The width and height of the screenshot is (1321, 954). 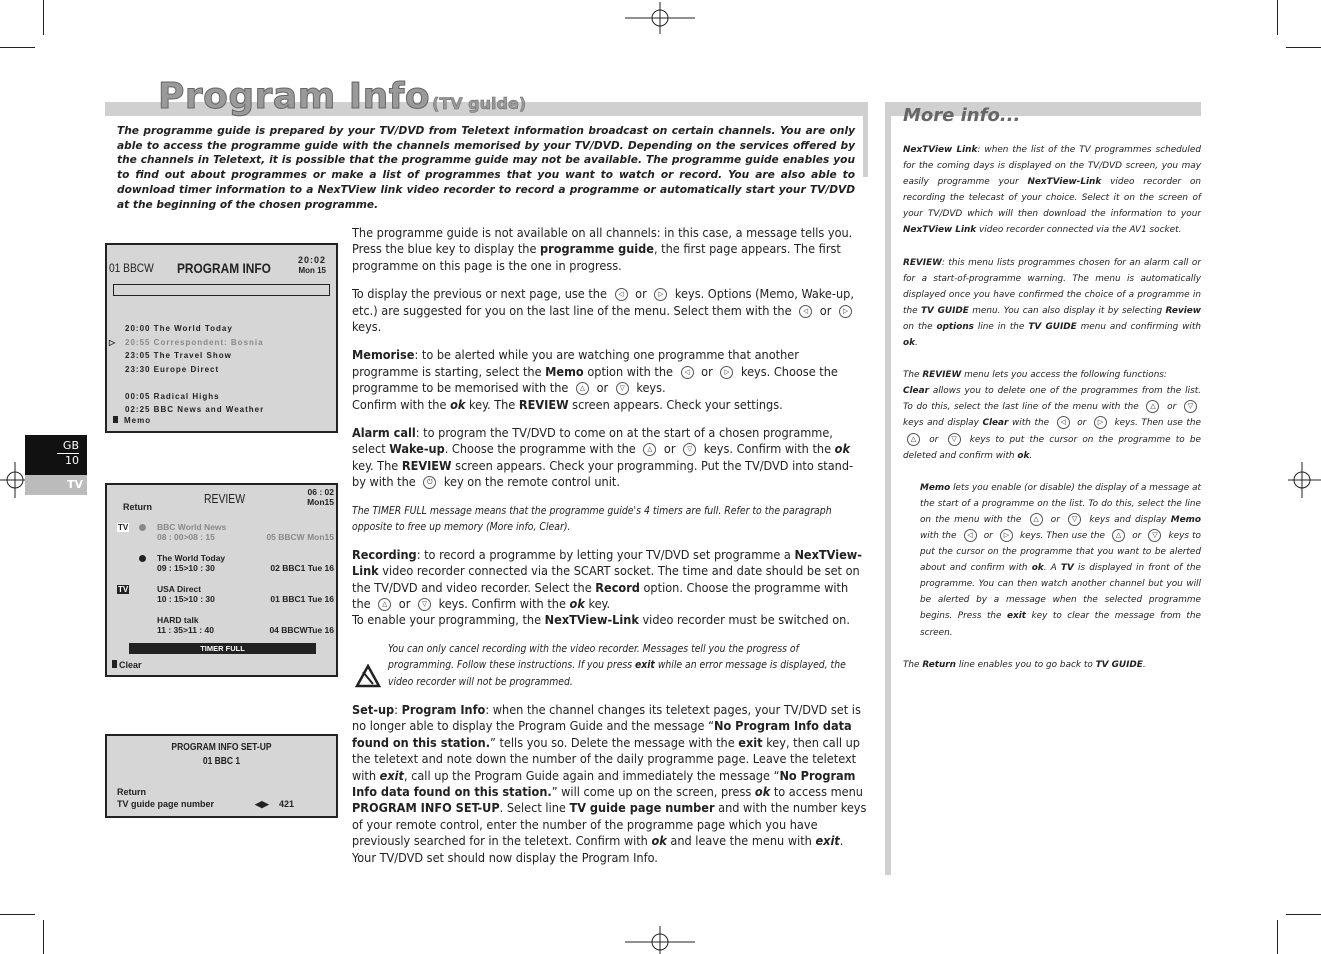 What do you see at coordinates (194, 356) in the screenshot?
I see `programme-item: 23:05 The Travel Show` at bounding box center [194, 356].